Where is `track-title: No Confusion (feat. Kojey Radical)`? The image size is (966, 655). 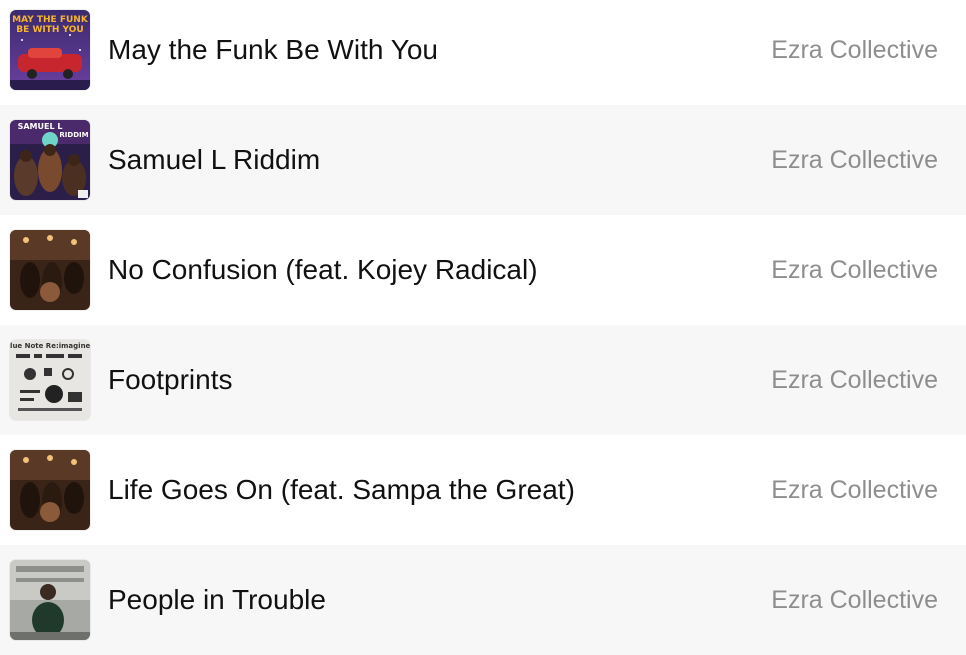 track-title: No Confusion (feat. Kojey Radical) is located at coordinates (323, 270).